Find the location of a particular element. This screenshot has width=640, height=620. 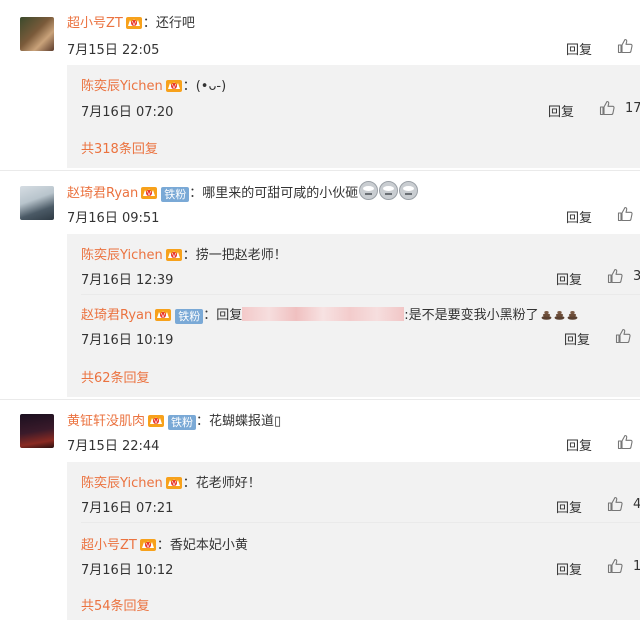

commenter-name: 超小号ZT is located at coordinates (95, 23).